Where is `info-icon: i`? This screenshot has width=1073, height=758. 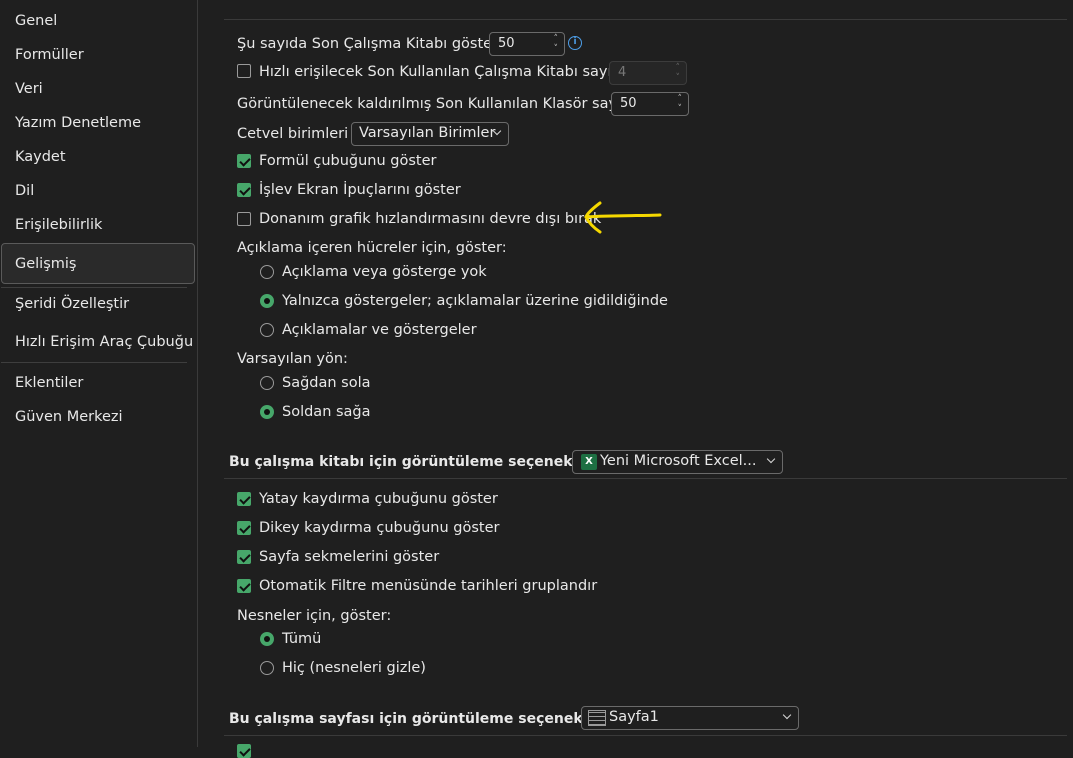 info-icon: i is located at coordinates (575, 43).